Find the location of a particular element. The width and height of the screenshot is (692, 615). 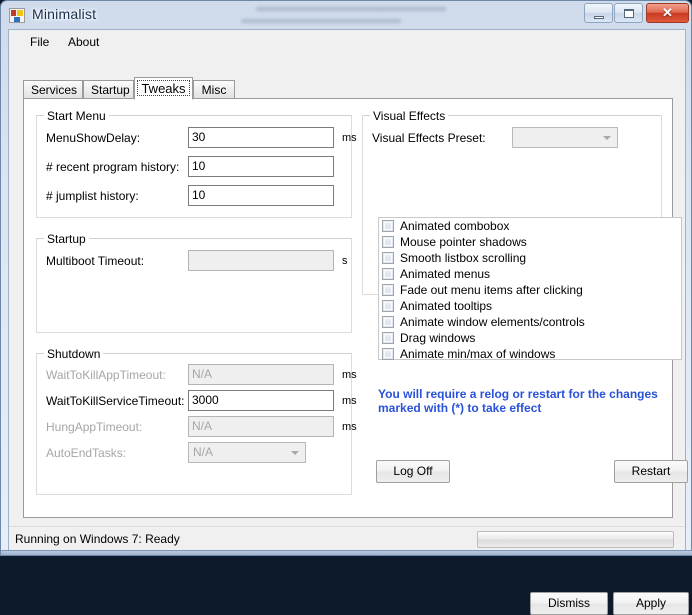

tab-strip: Services Startup Tweaks Misc is located at coordinates (348, 88).